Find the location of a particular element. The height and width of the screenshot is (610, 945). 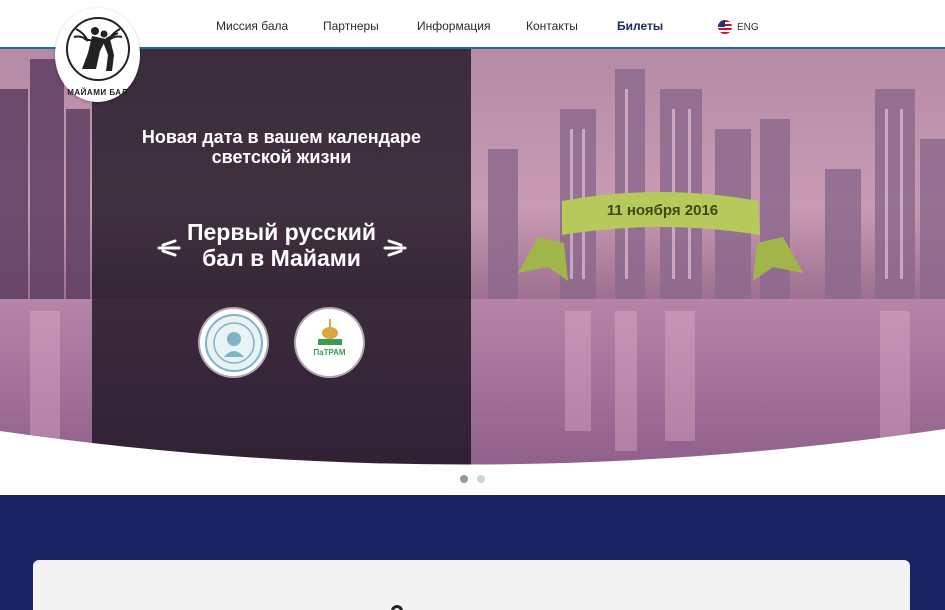

partner-badge-right-label: ПаТРАМ is located at coordinates (329, 352).